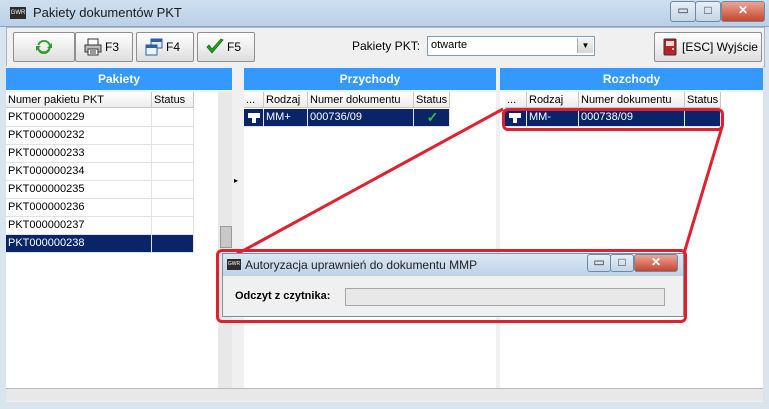 The image size is (769, 409). What do you see at coordinates (449, 45) in the screenshot?
I see `filter-select-value: otwarte` at bounding box center [449, 45].